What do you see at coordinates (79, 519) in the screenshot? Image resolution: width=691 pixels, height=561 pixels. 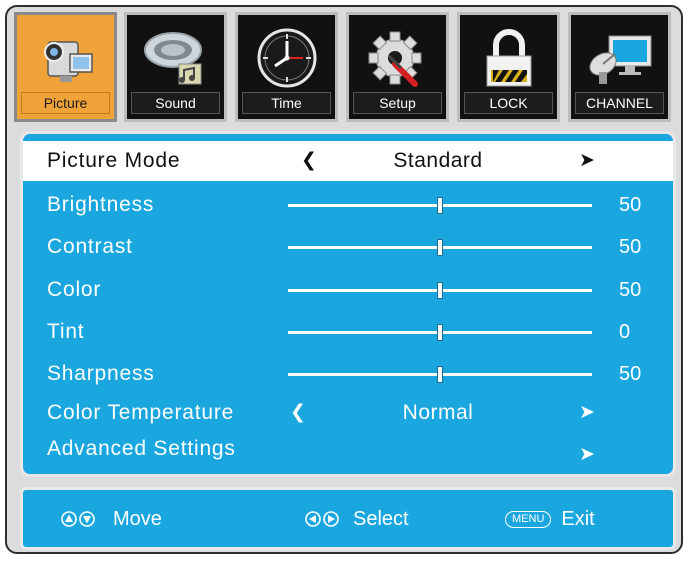 I see `up-down-keys-icon` at bounding box center [79, 519].